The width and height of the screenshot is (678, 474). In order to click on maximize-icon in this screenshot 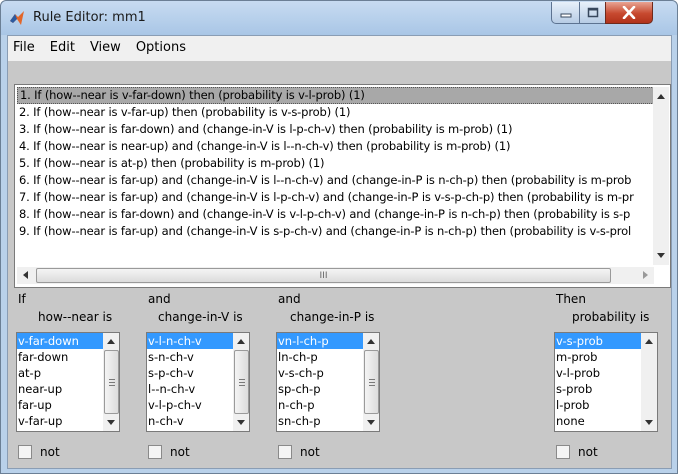, I will do `click(592, 12)`.